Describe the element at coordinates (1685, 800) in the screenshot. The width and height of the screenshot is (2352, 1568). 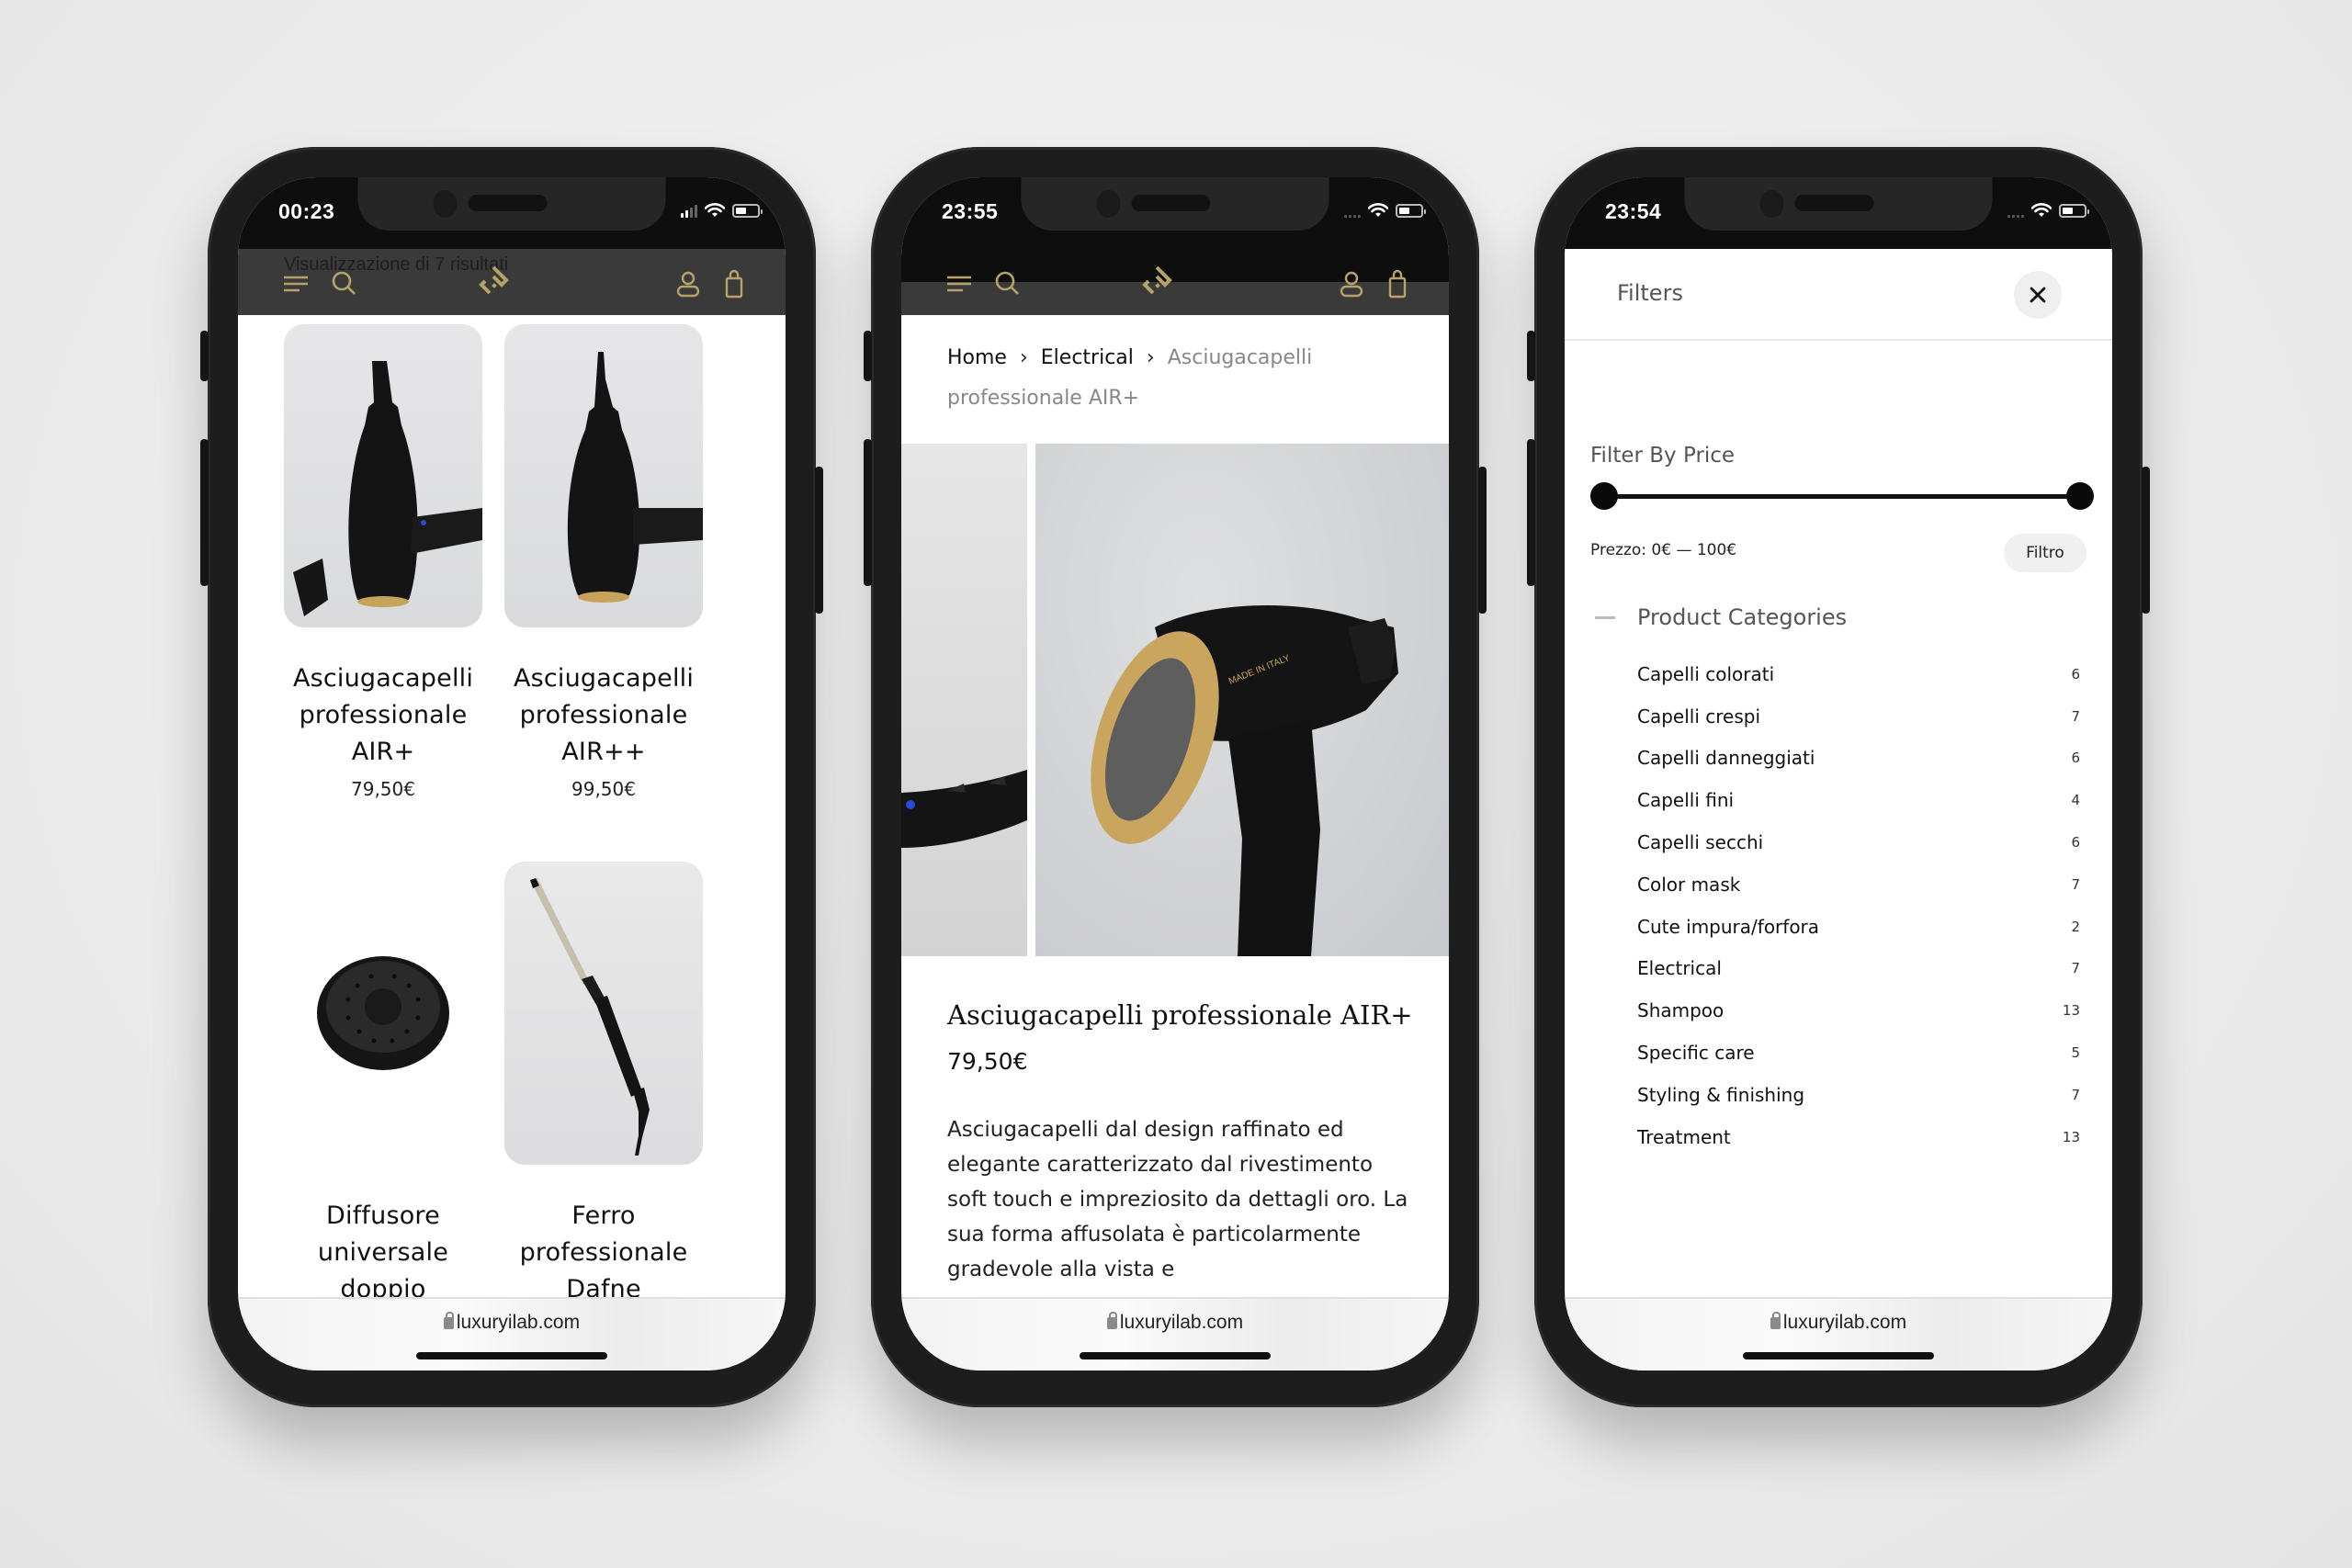
I see `category-name: Capelli fini` at that location.